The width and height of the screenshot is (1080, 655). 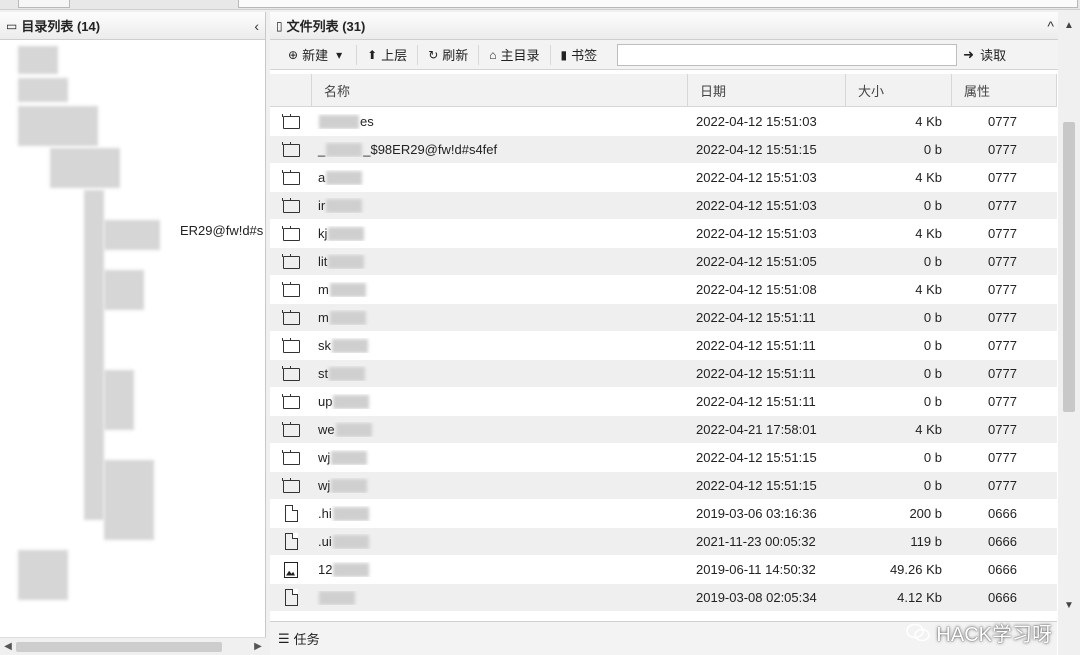 I want to click on file-name: we, so click(x=500, y=429).